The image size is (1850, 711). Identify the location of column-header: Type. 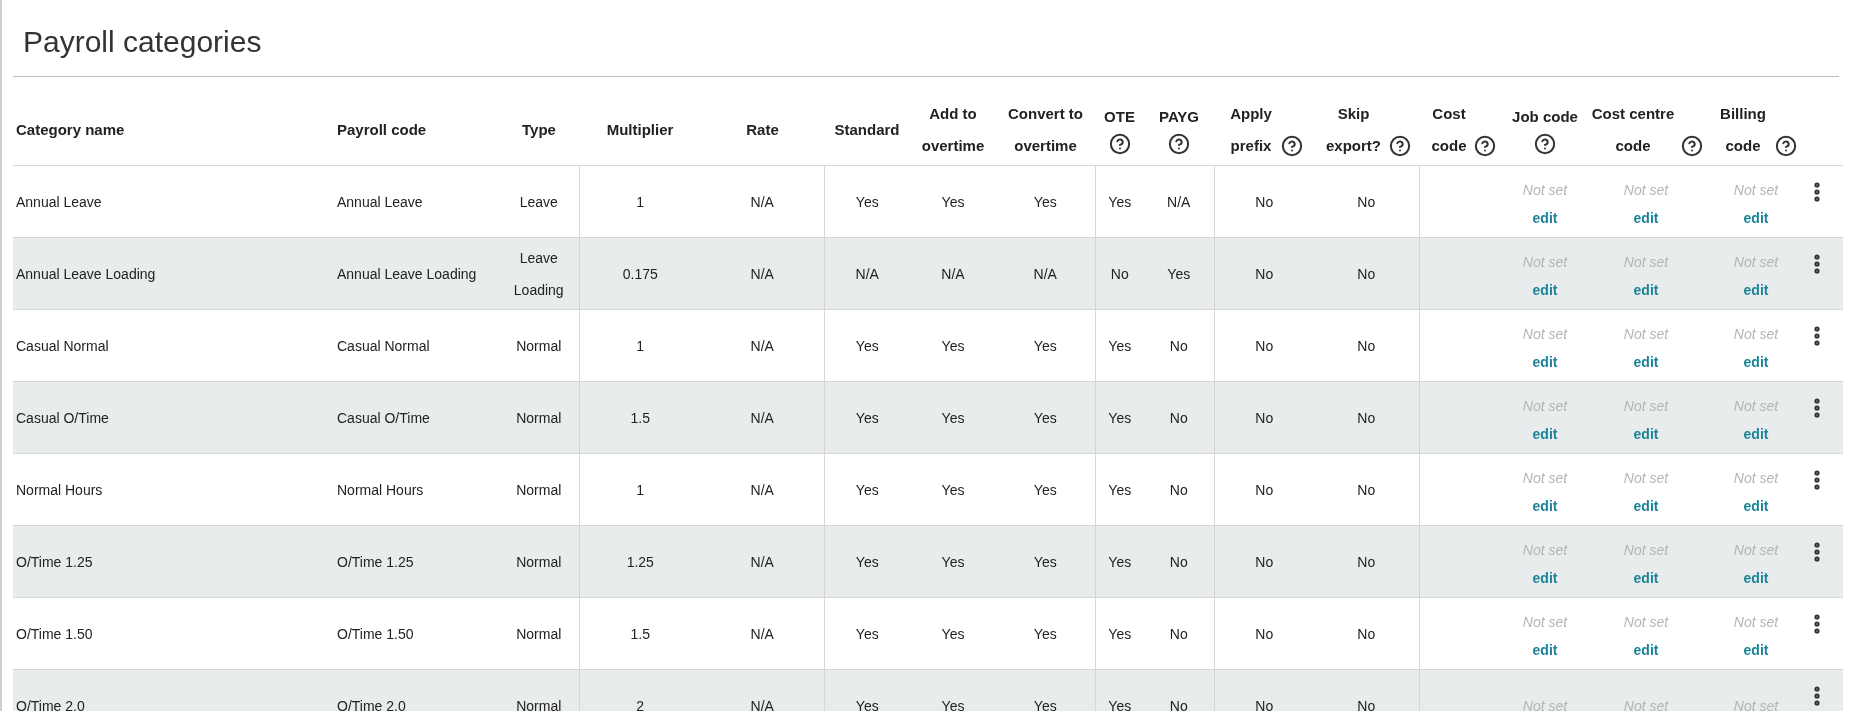
(539, 130).